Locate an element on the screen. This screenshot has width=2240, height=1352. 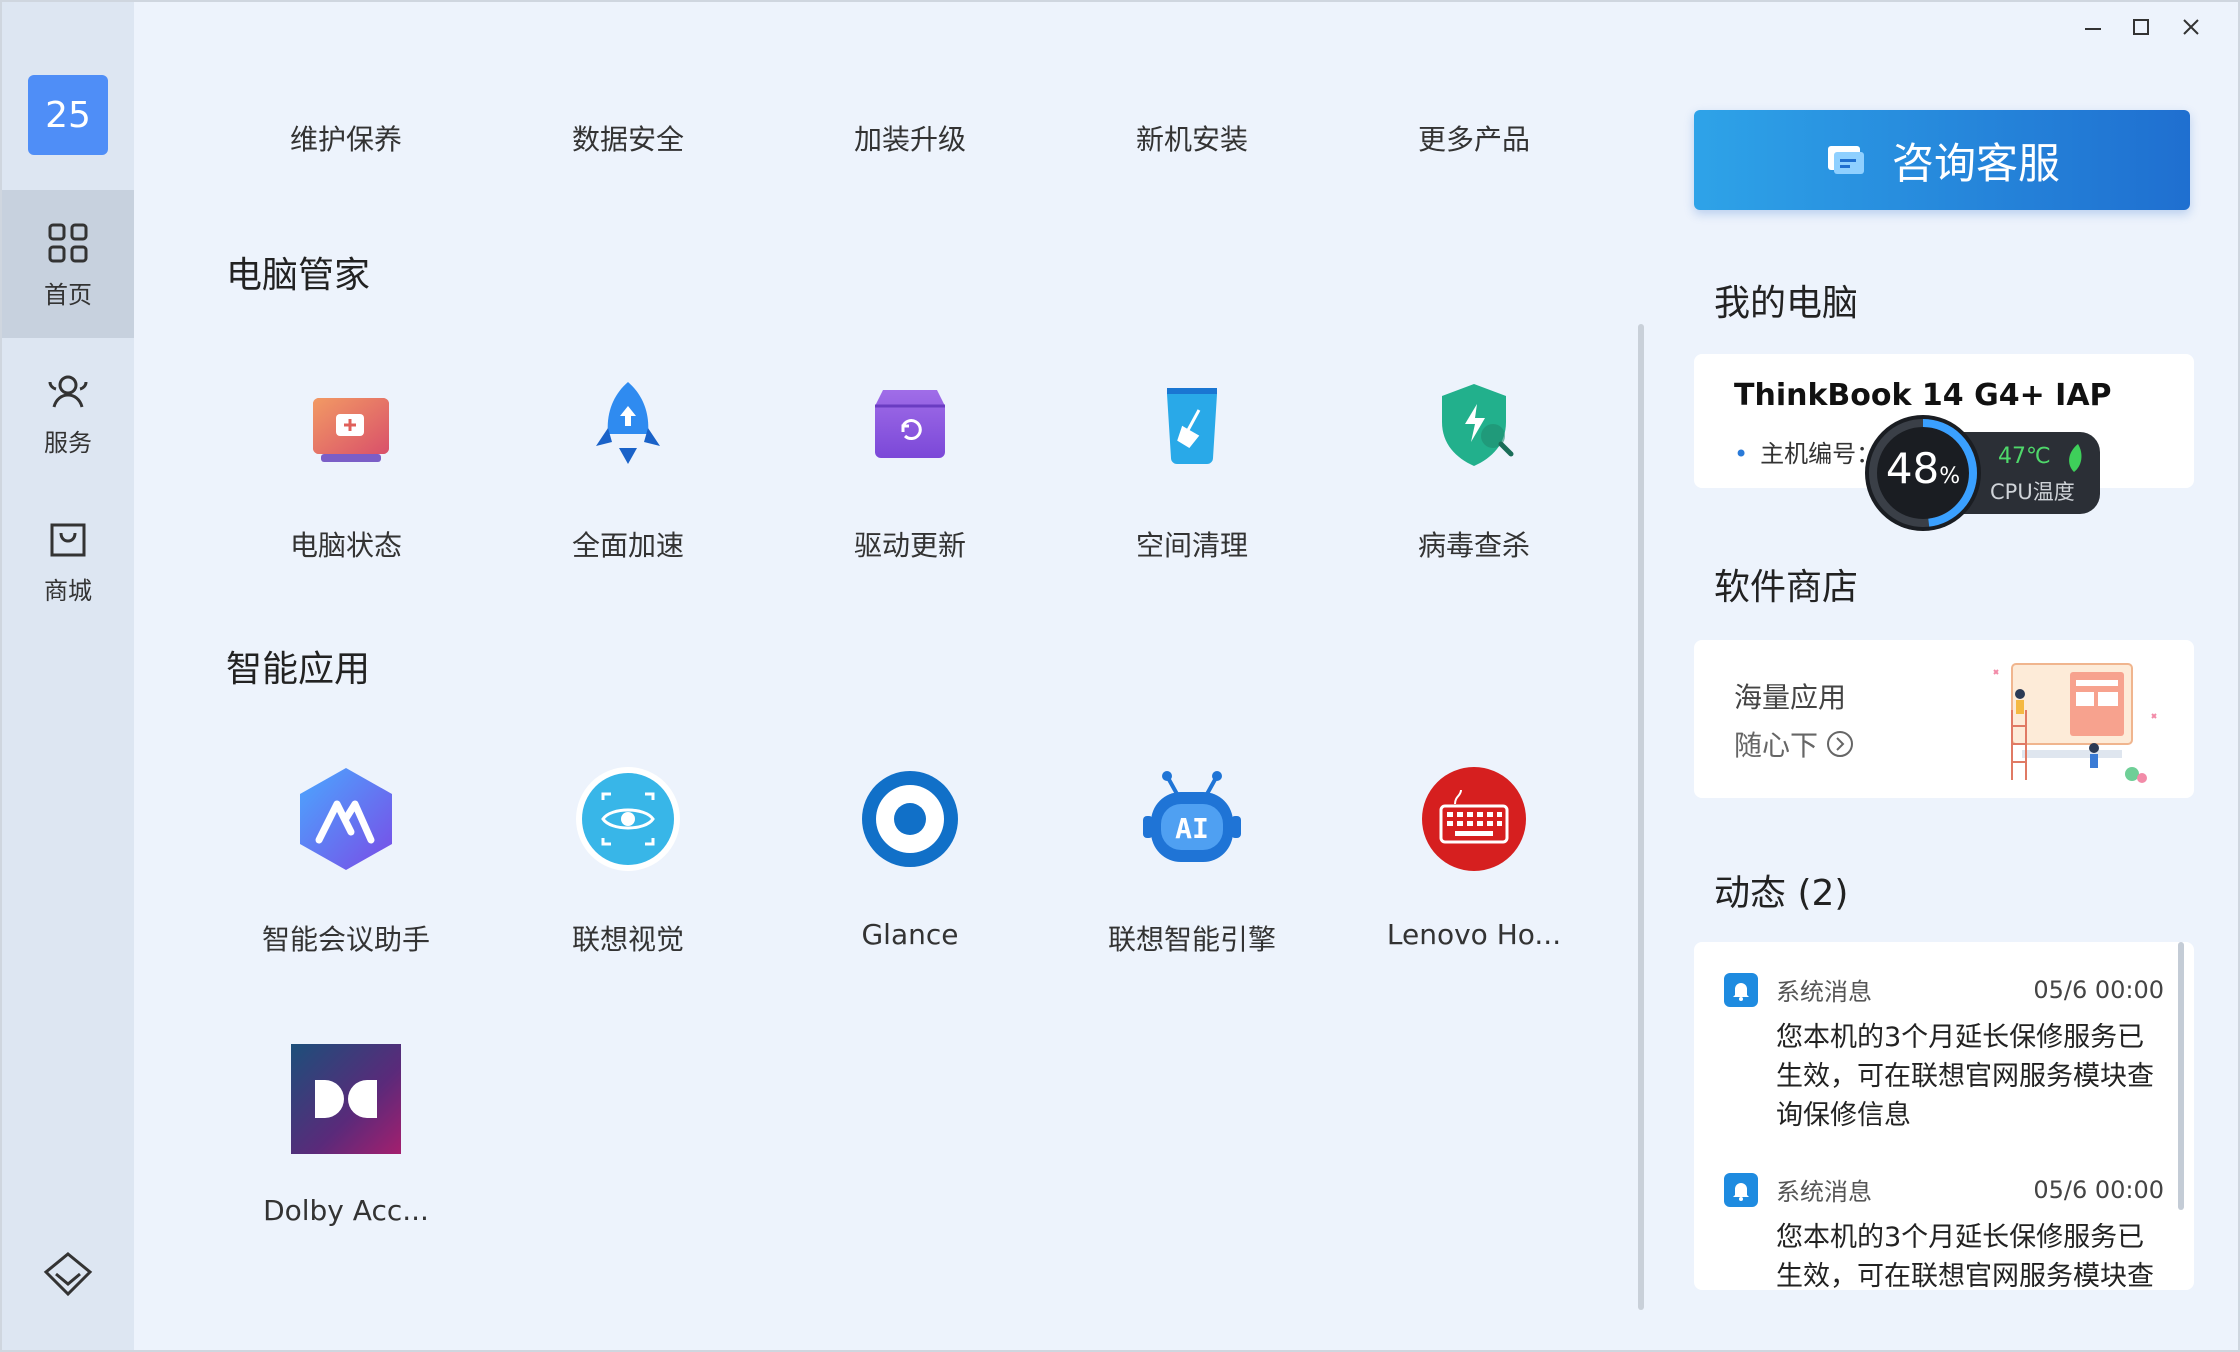
category-upgrade: 加装升级 is located at coordinates (910, 138).